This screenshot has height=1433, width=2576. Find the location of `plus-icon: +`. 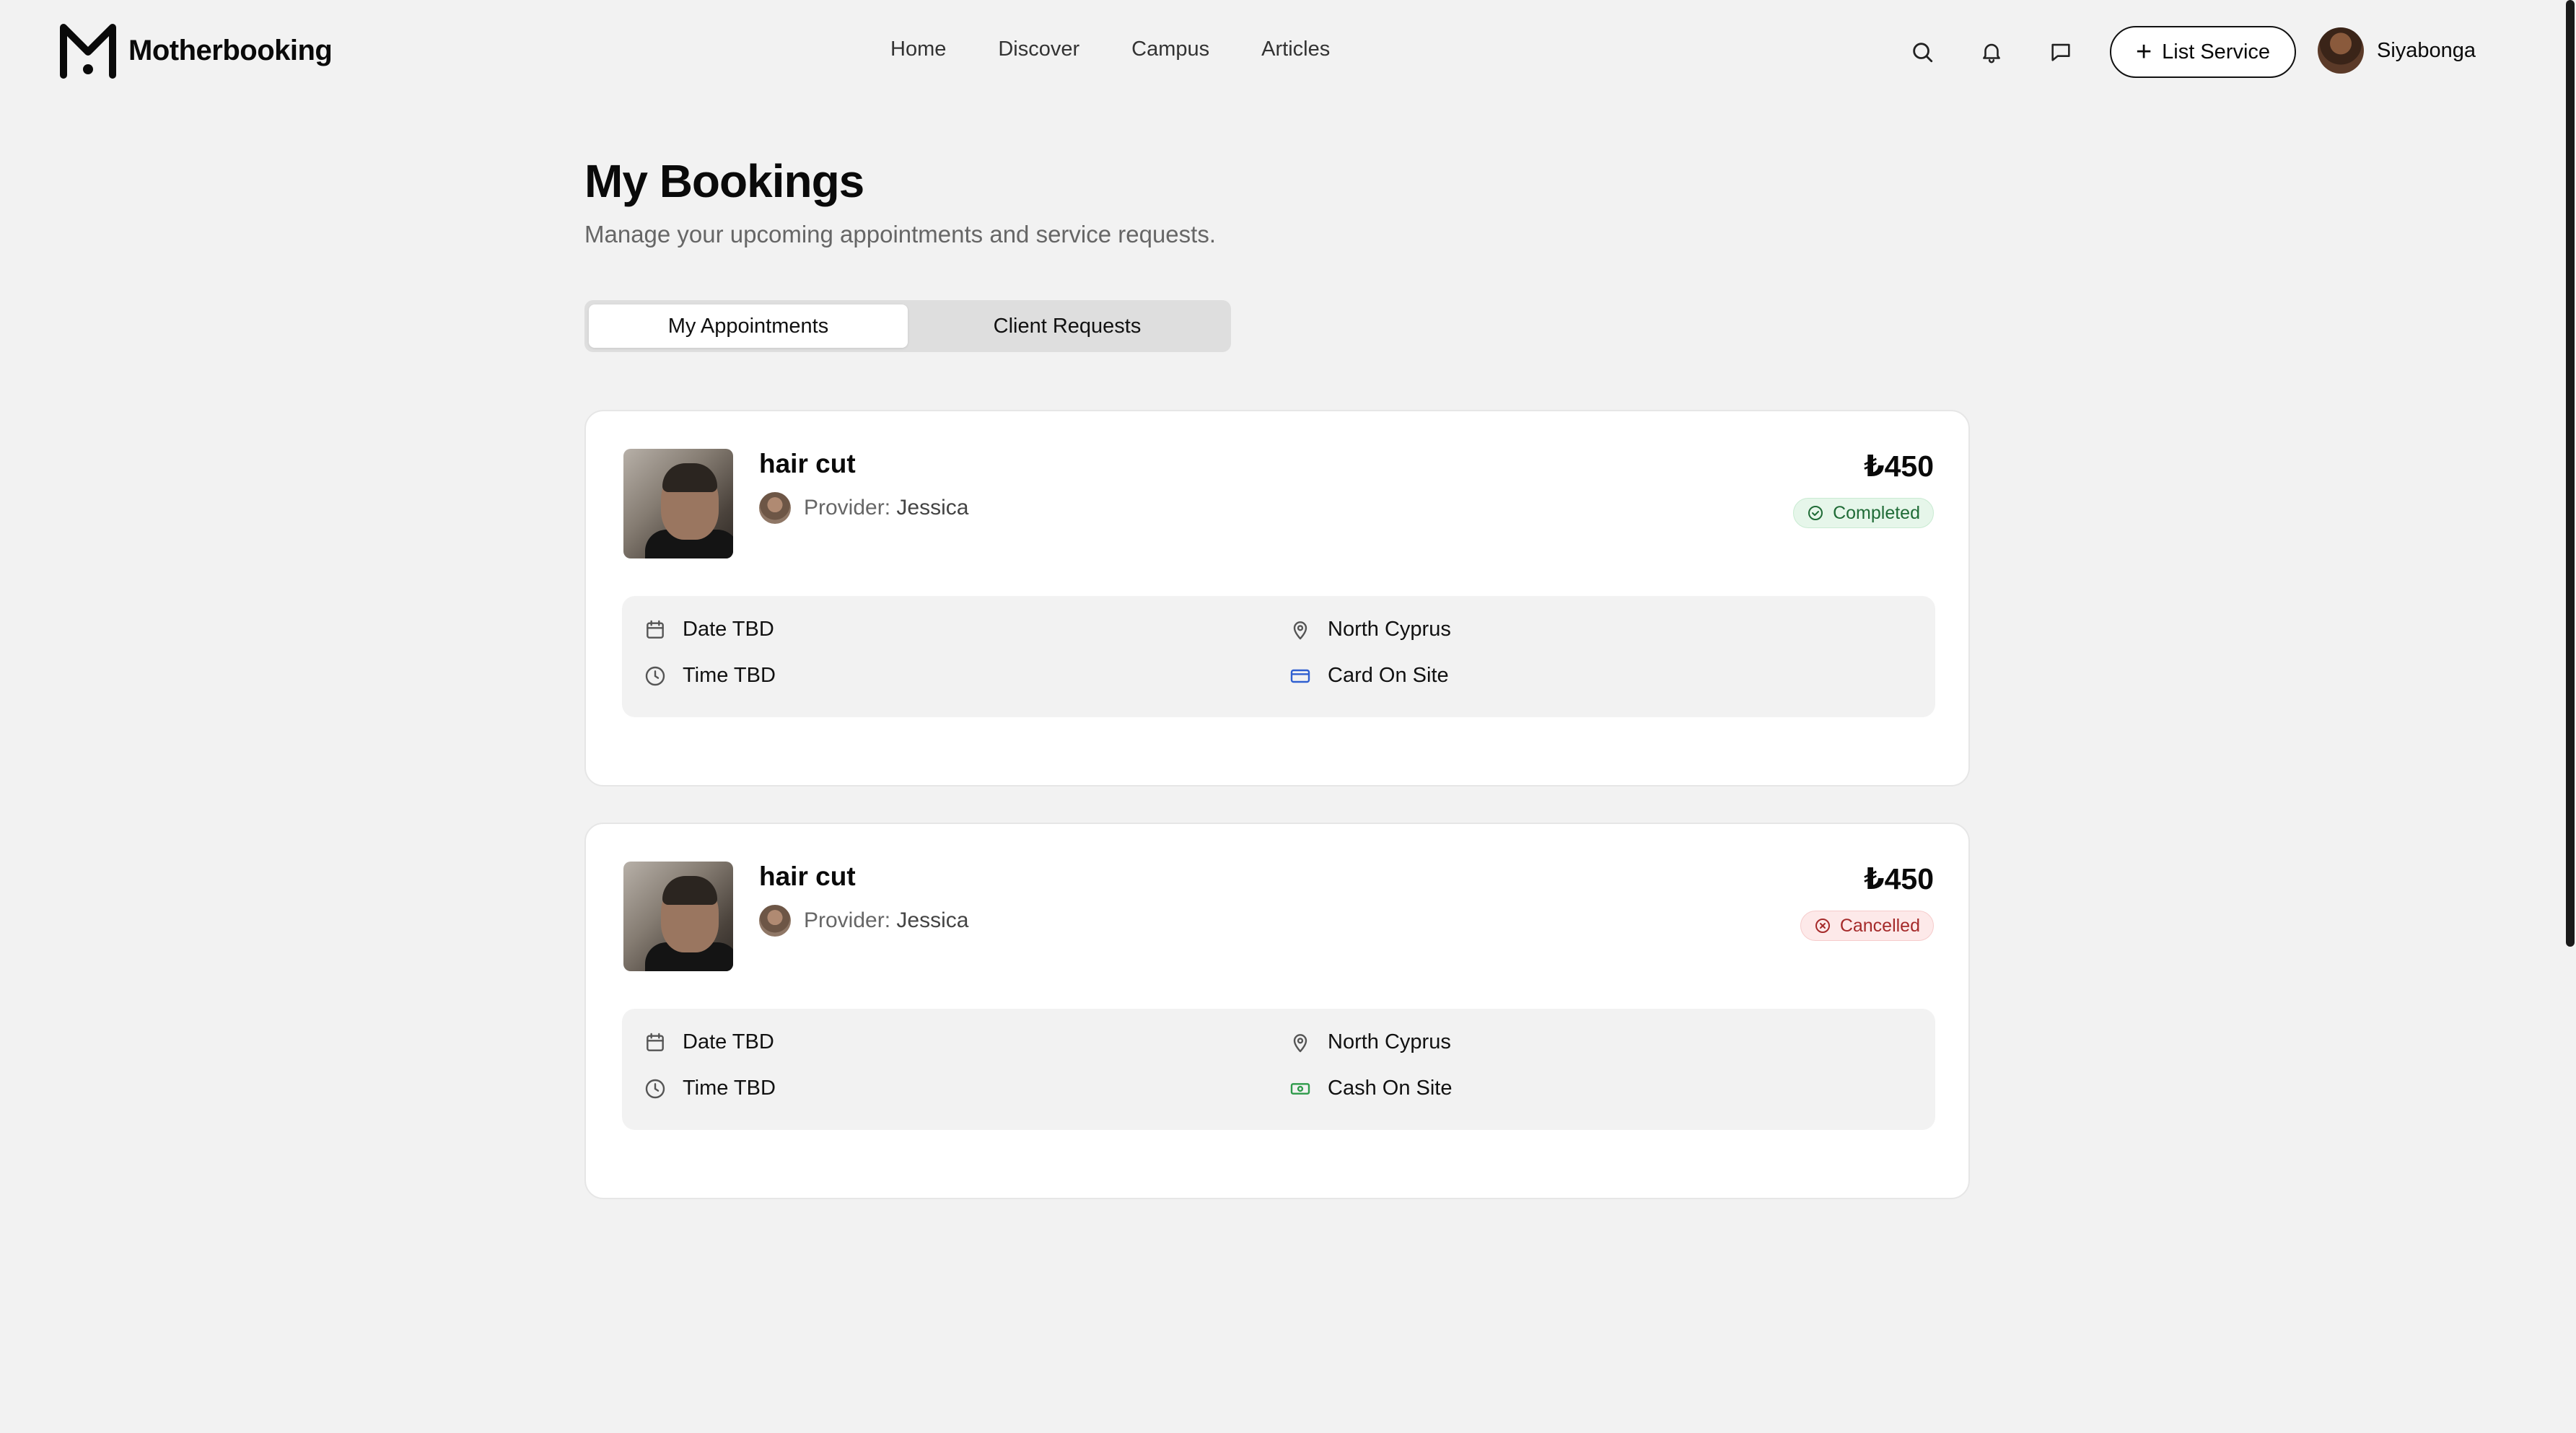

plus-icon: + is located at coordinates (2143, 52).